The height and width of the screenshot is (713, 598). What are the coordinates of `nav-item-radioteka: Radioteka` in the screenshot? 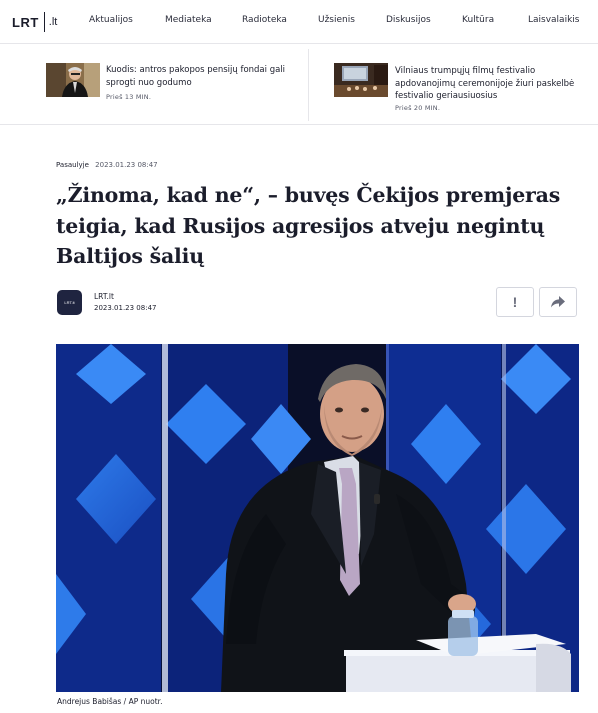 It's located at (264, 20).